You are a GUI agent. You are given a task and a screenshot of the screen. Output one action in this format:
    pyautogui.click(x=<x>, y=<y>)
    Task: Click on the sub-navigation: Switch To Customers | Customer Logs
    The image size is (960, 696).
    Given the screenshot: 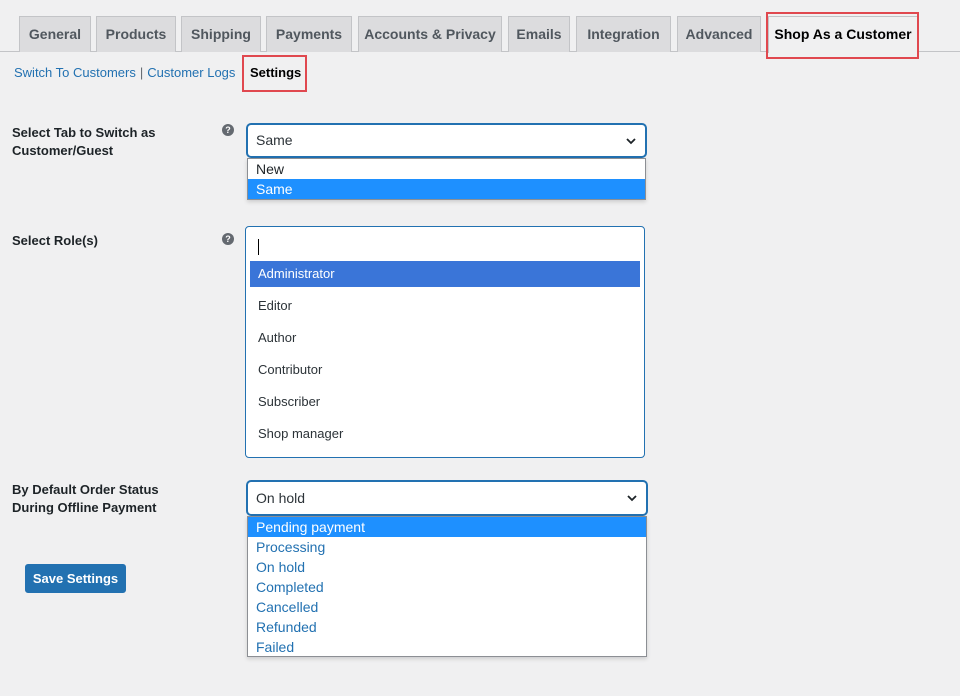 What is the action you would take?
    pyautogui.click(x=124, y=73)
    